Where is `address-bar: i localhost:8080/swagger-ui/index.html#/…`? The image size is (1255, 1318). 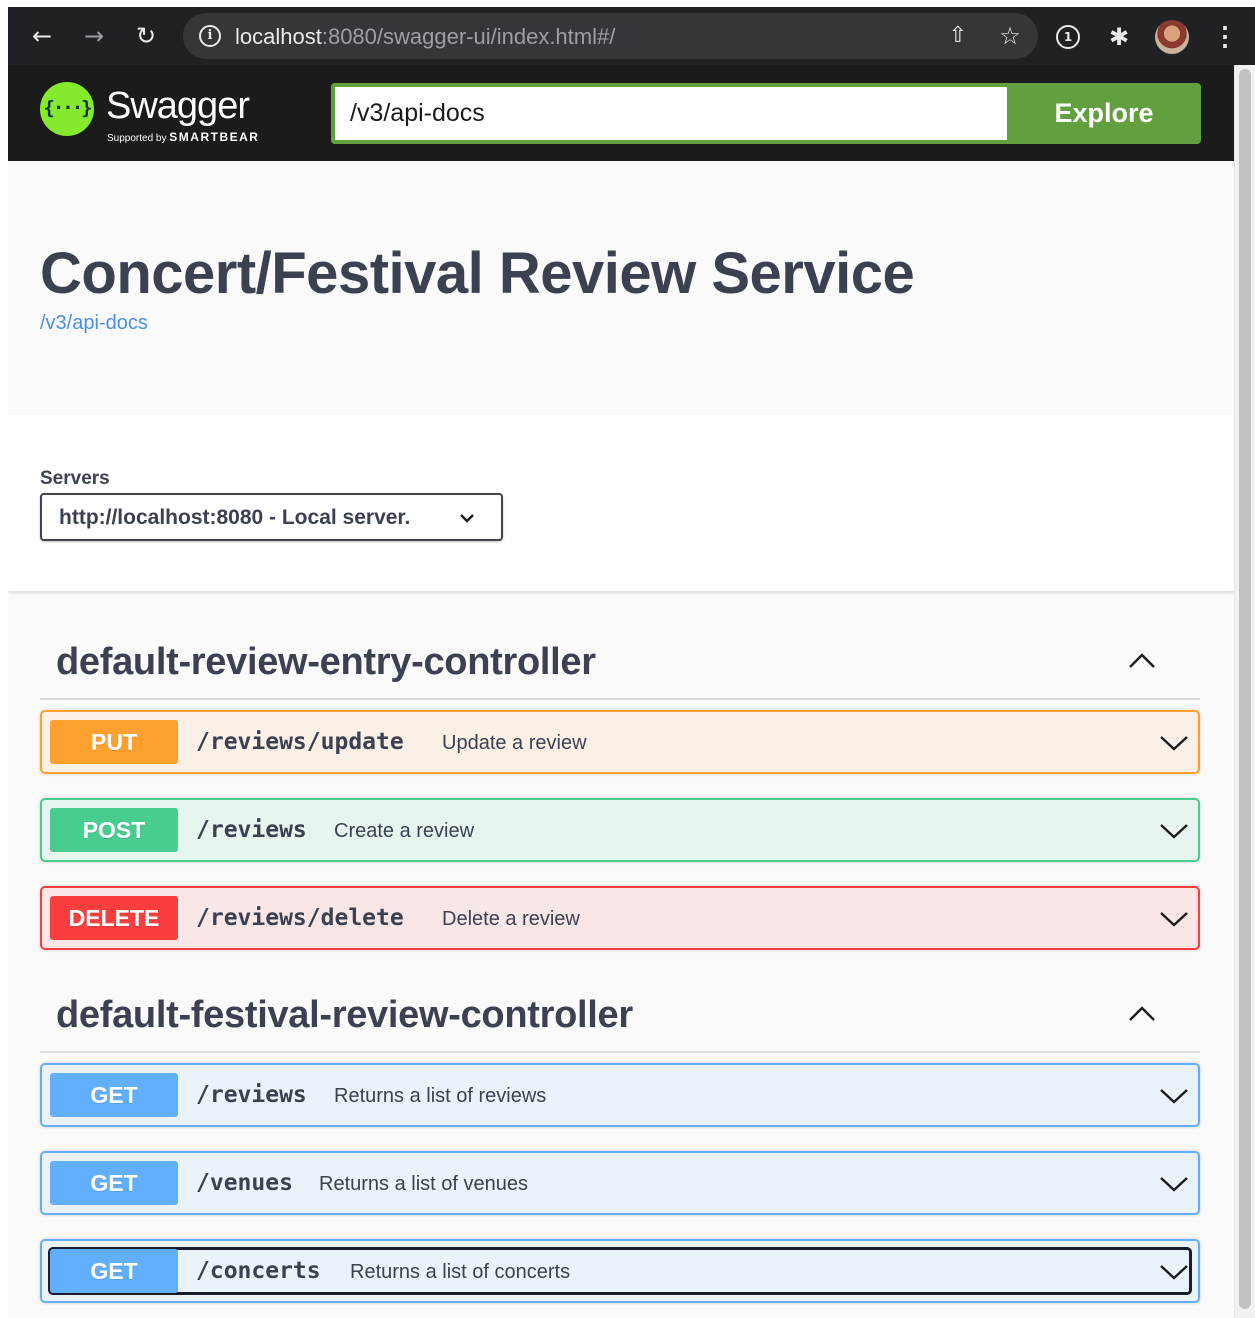 address-bar: i localhost:8080/swagger-ui/index.html#/… is located at coordinates (610, 36).